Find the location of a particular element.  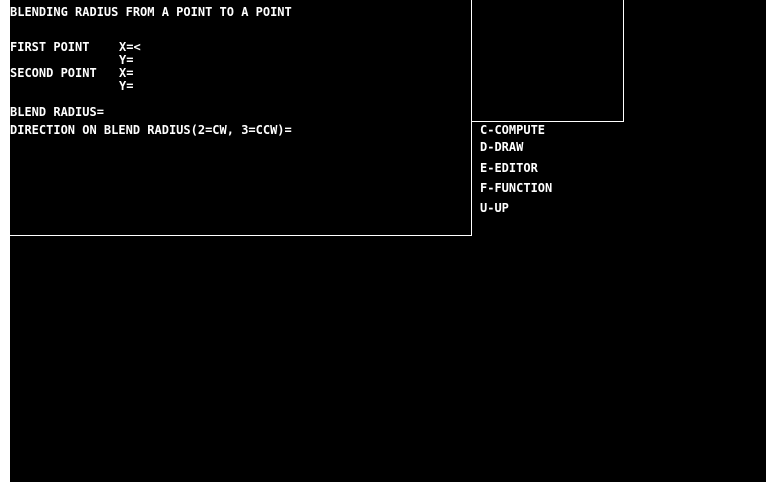

menu-item-compute: C-COMPUTE is located at coordinates (512, 130).